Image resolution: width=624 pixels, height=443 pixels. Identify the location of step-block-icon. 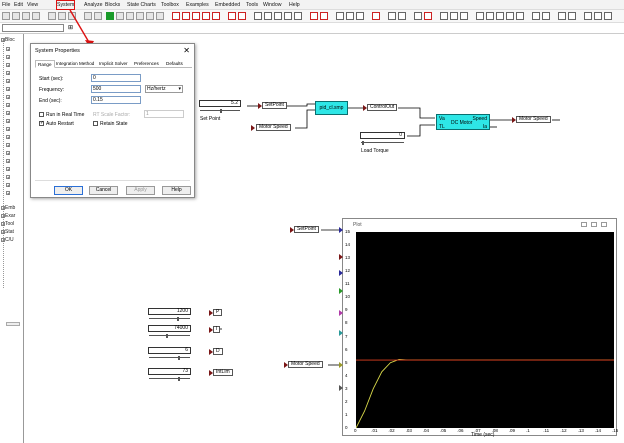
(608, 16).